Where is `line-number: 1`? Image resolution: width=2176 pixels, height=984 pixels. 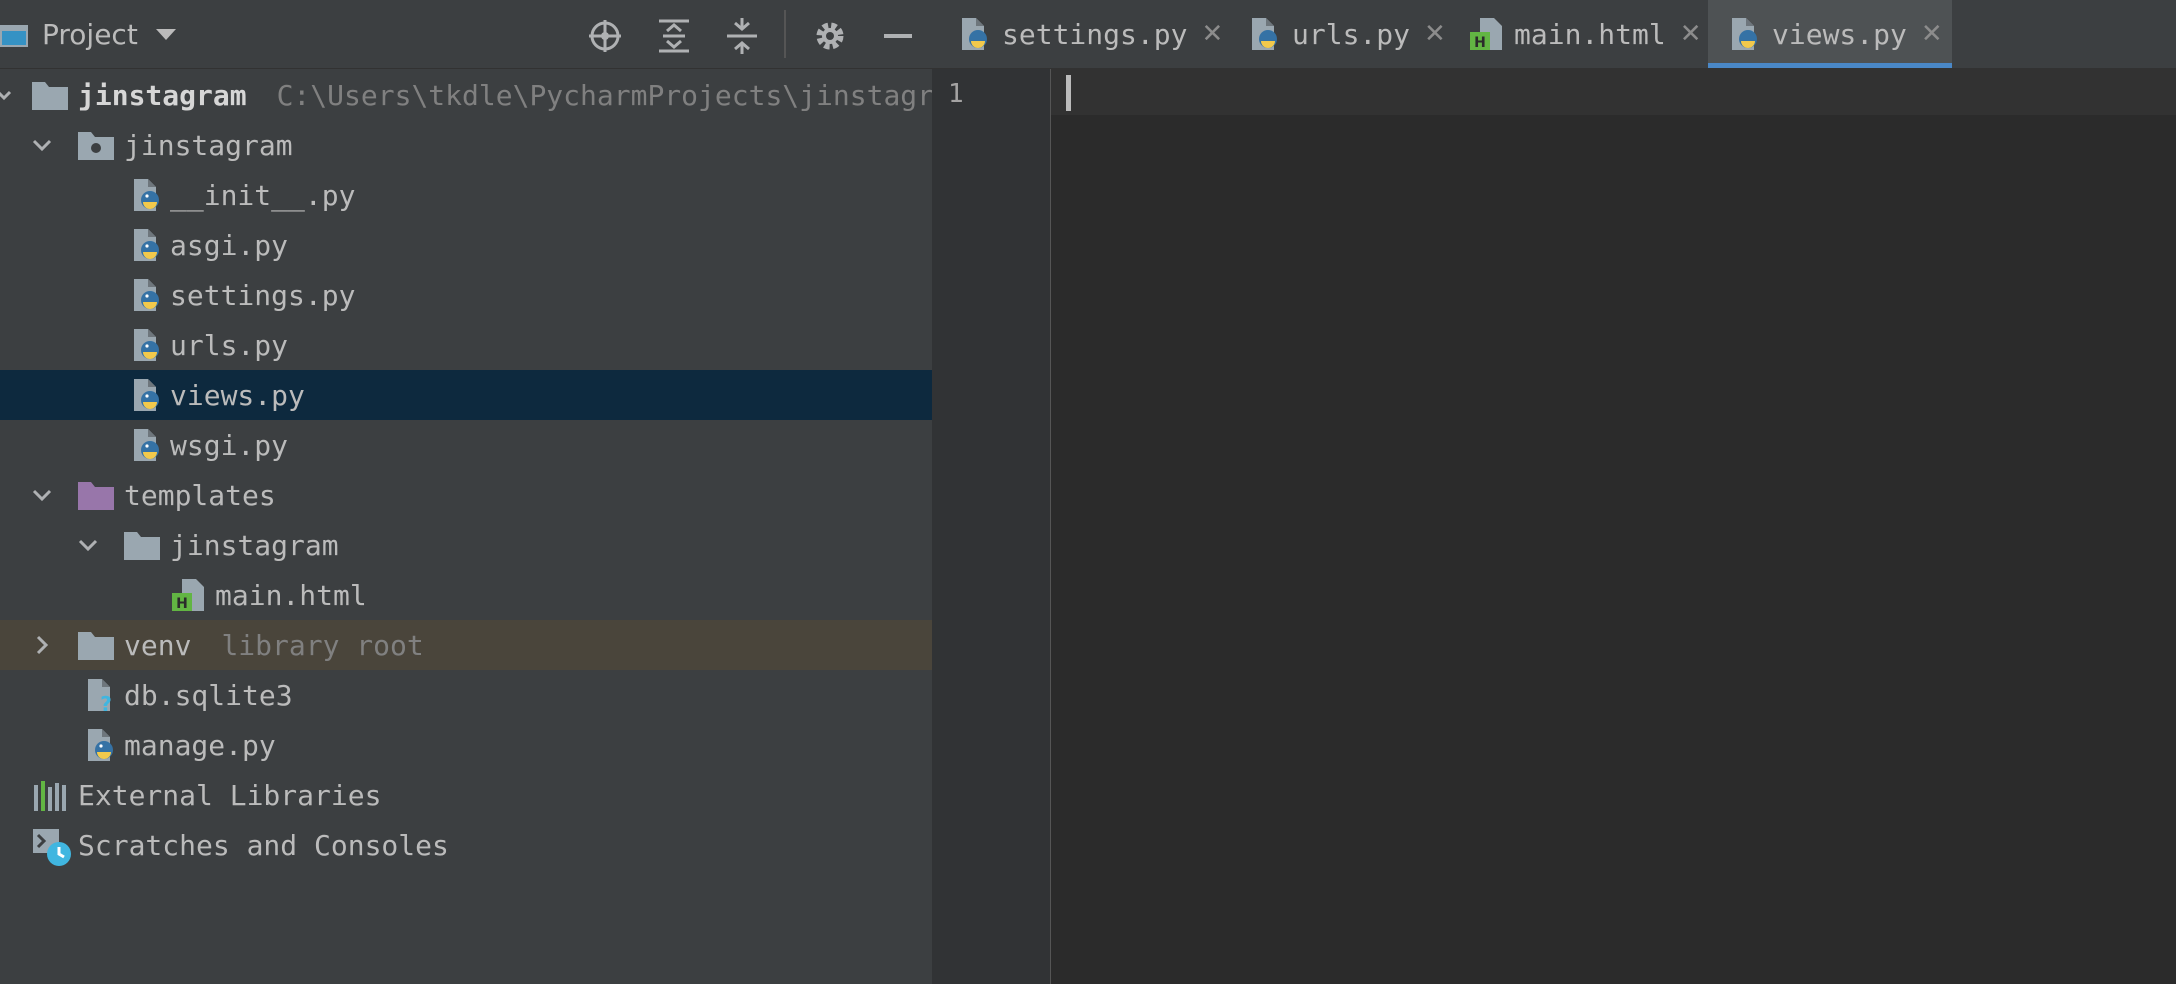
line-number: 1 is located at coordinates (956, 94).